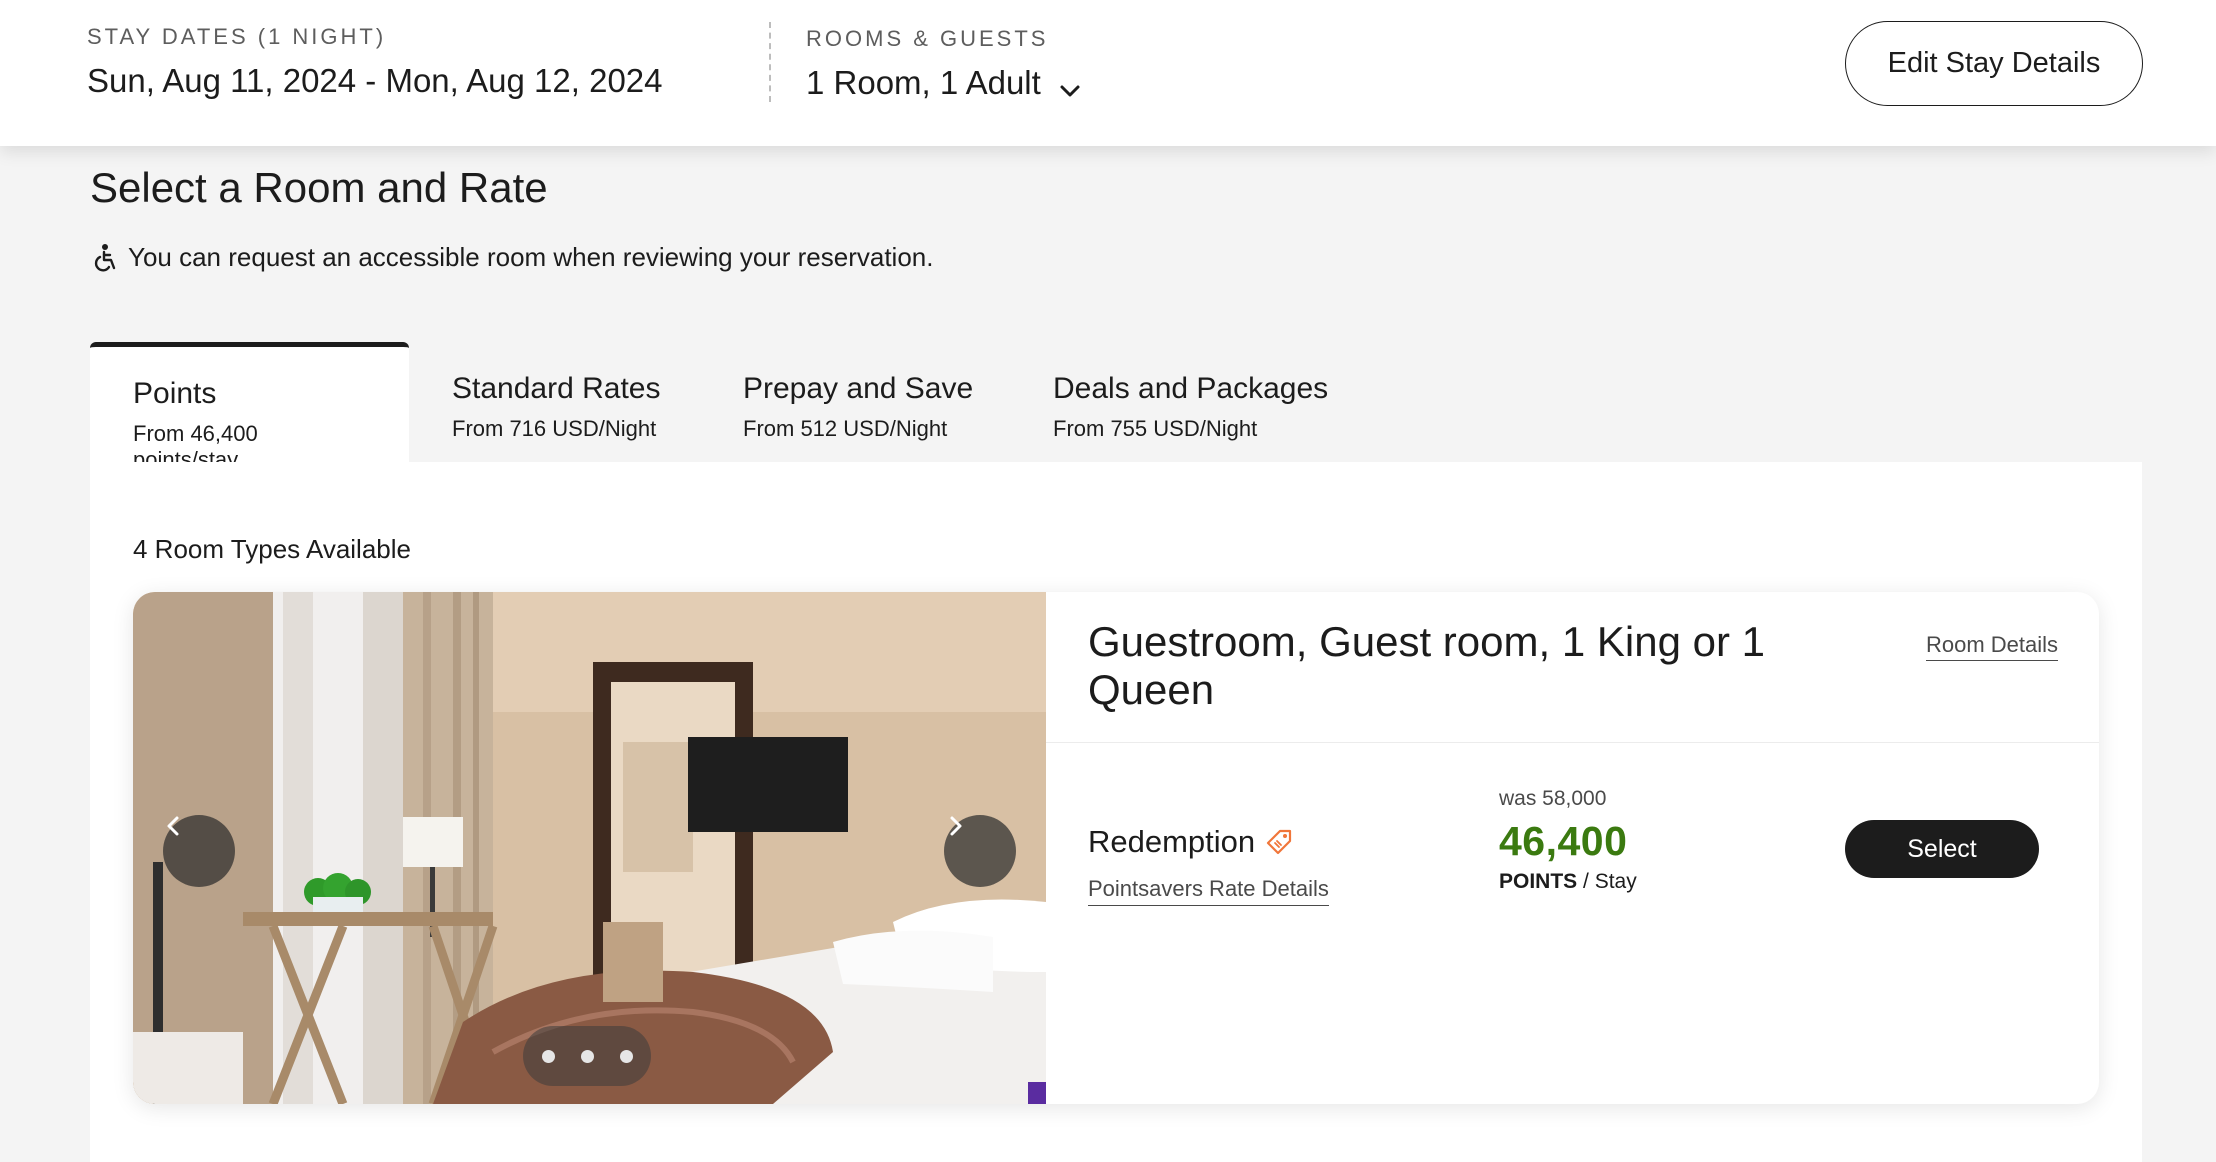 The width and height of the screenshot is (2216, 1162). Describe the element at coordinates (845, 428) in the screenshot. I see `tab-sublabel: From 512 USD/Night` at that location.